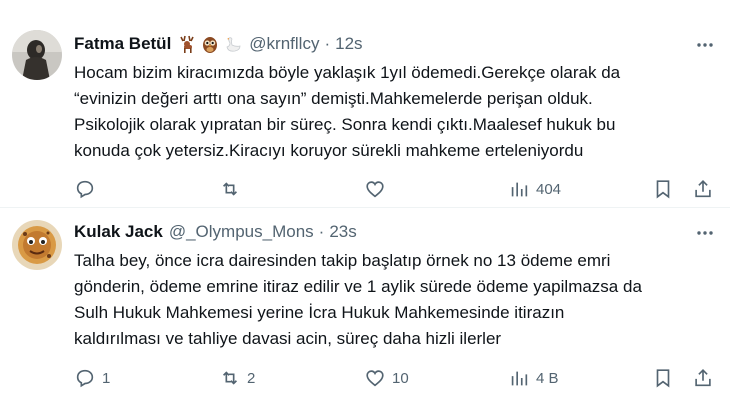 Image resolution: width=730 pixels, height=420 pixels. Describe the element at coordinates (284, 44) in the screenshot. I see `user-handle: @krnfllcy` at that location.